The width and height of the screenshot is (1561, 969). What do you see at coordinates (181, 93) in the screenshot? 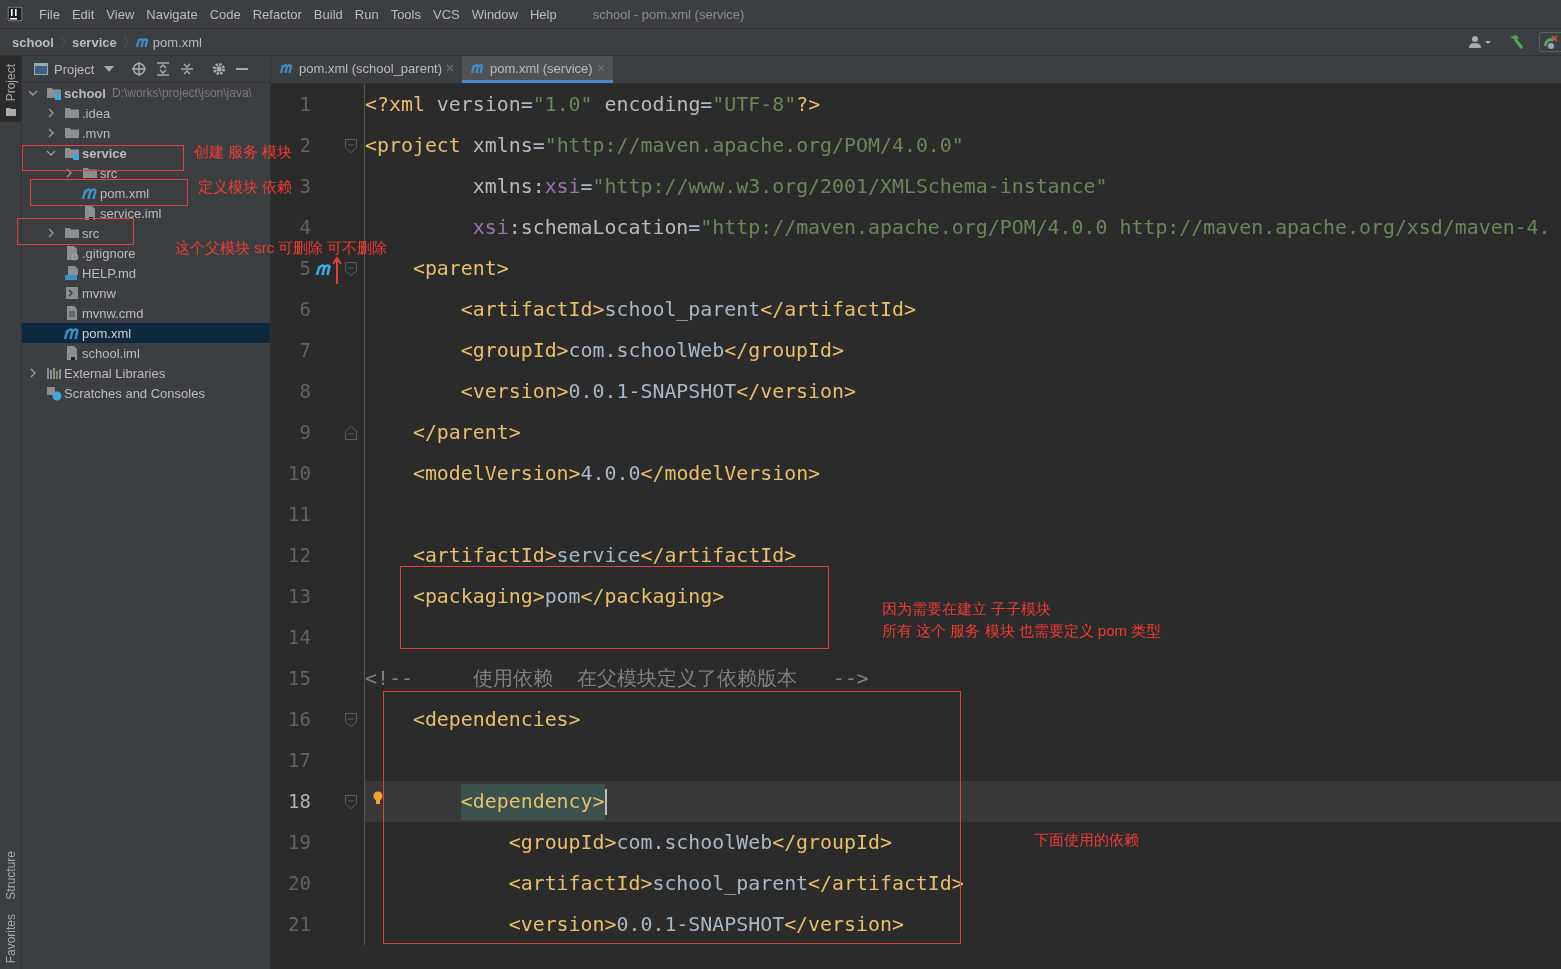
I see `project-path: D:\works\project\json\java\` at bounding box center [181, 93].